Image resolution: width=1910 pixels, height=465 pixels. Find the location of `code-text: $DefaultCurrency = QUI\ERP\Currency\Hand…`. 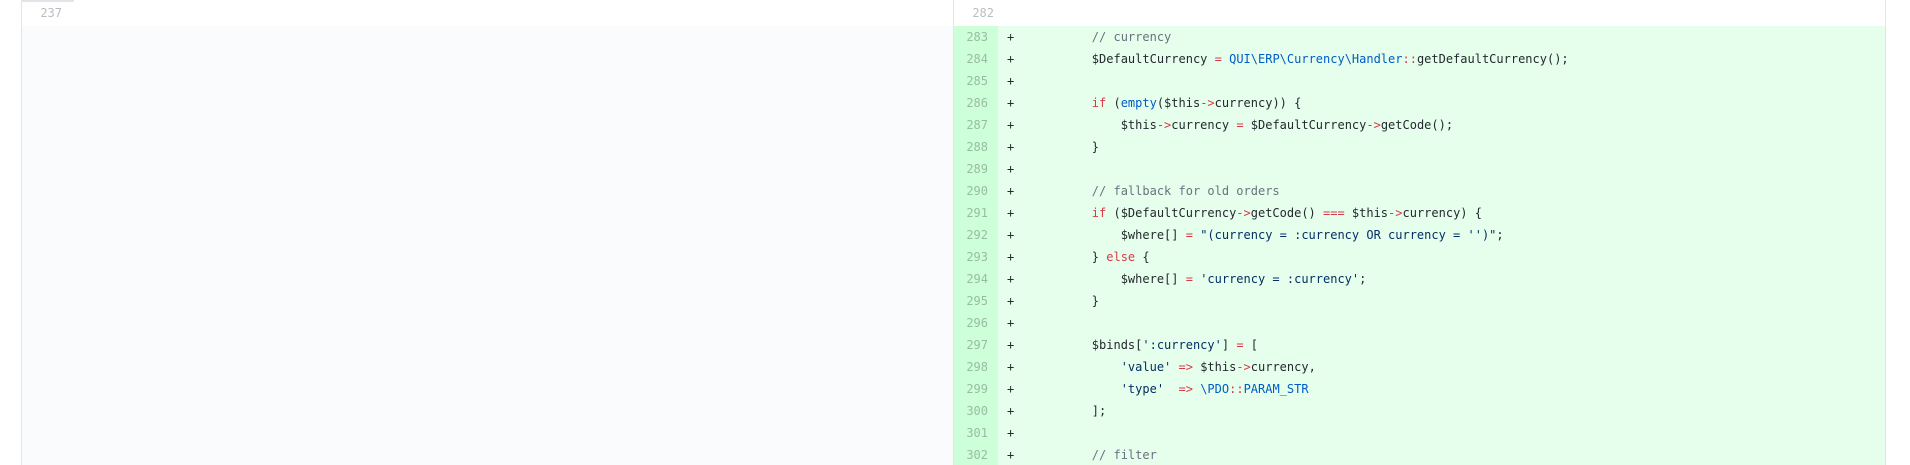

code-text: $DefaultCurrency = QUI\ERP\Currency\Hand… is located at coordinates (1301, 59).